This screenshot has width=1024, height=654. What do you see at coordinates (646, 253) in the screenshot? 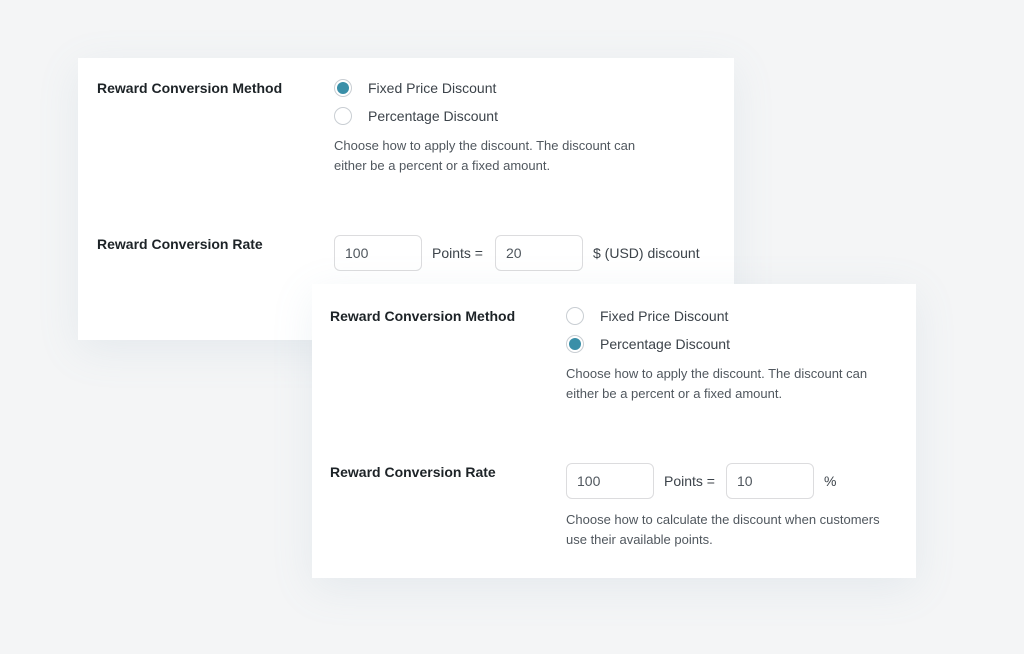
I see `discount-unit-text: $ (USD) discount` at bounding box center [646, 253].